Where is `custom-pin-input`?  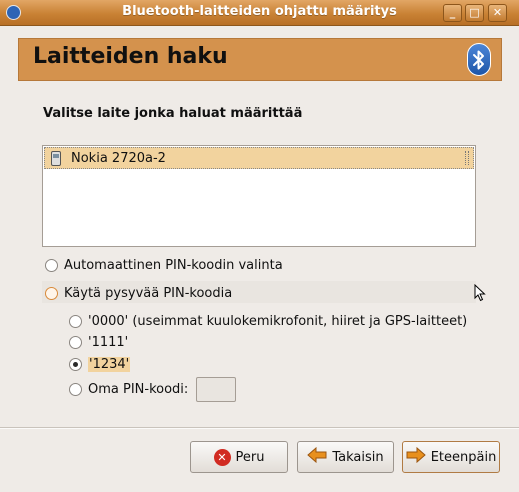 custom-pin-input is located at coordinates (216, 389).